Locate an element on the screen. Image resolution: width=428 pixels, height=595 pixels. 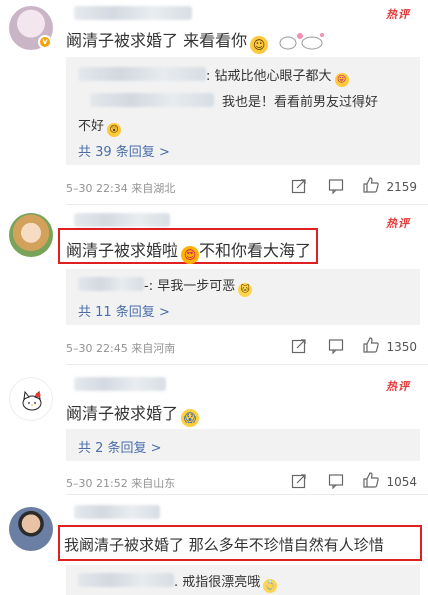
reply-text: 我也是！看看前男友过得好 is located at coordinates (300, 102).